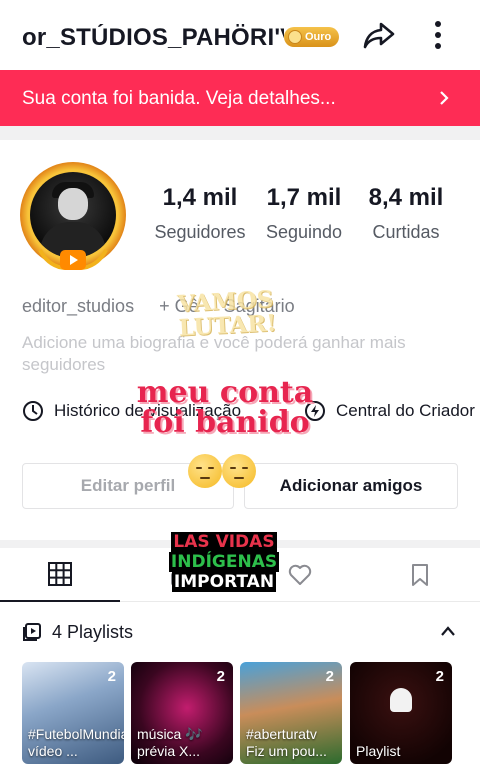 The height and width of the screenshot is (782, 480). Describe the element at coordinates (93, 631) in the screenshot. I see `playlists-count: 4 Playlists` at that location.